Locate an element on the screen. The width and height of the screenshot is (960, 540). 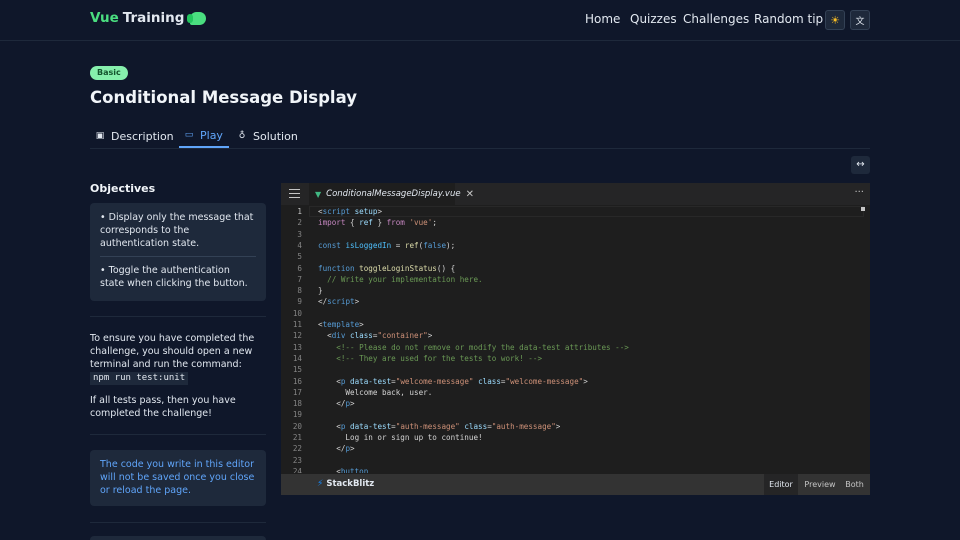
logo: Vue Training is located at coordinates (148, 18).